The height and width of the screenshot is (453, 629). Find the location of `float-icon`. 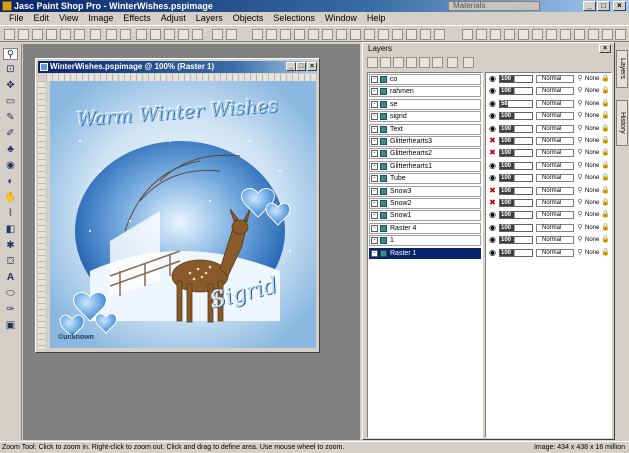

float-icon is located at coordinates (565, 34).